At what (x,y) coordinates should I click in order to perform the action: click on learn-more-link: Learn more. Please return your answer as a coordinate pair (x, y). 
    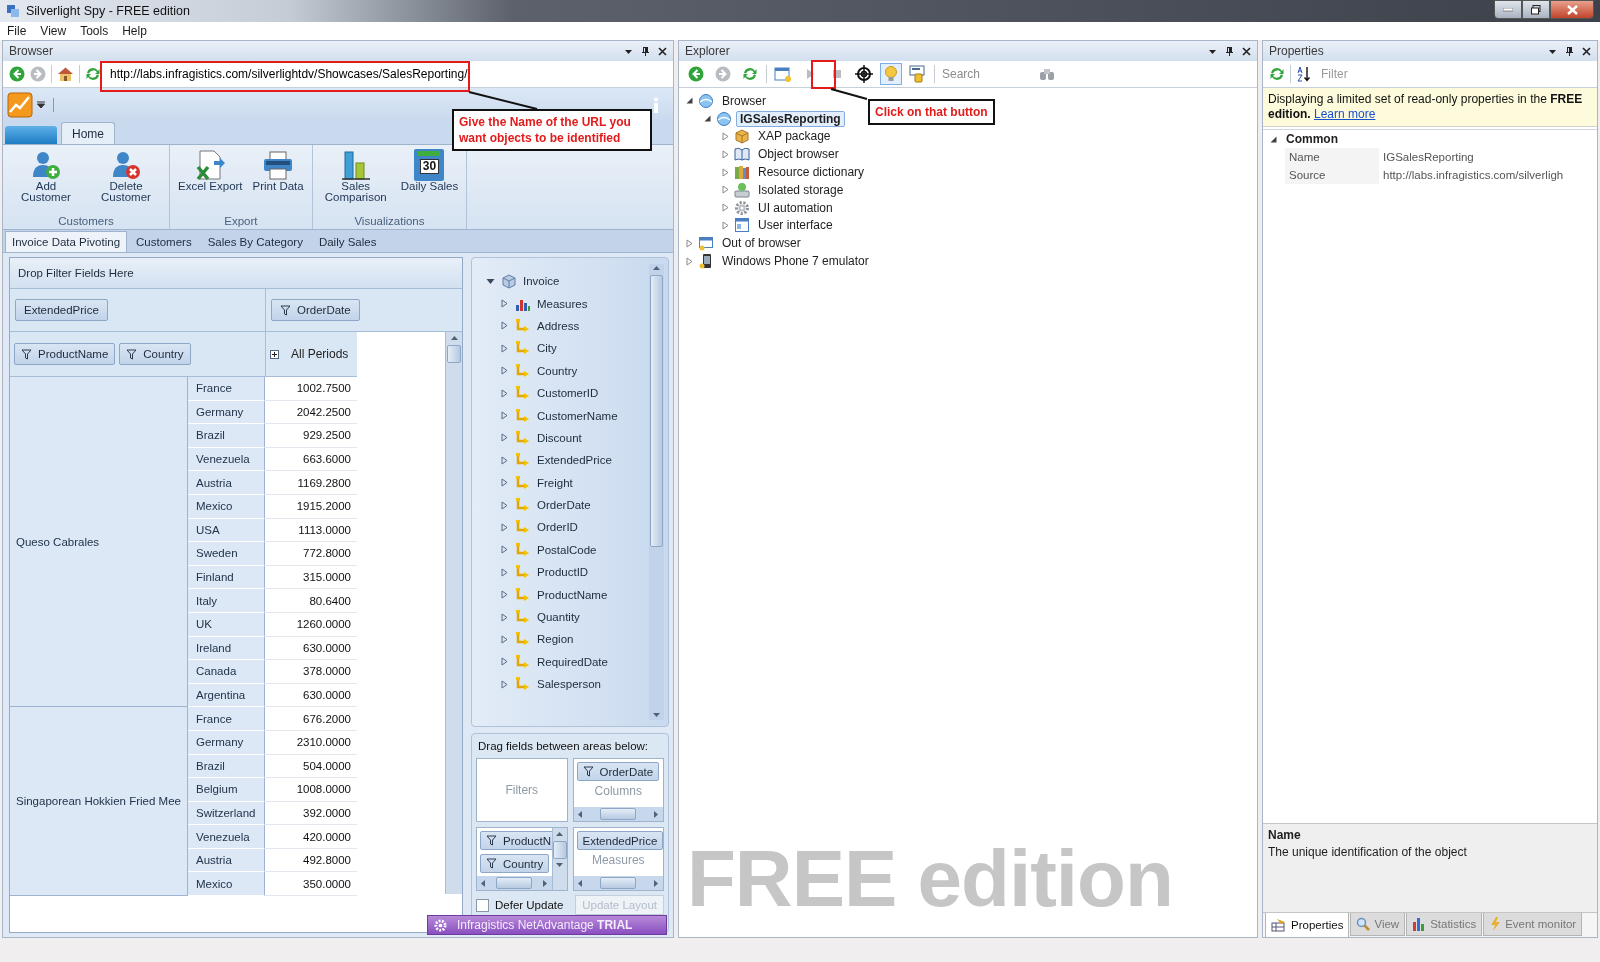
    Looking at the image, I should click on (1345, 114).